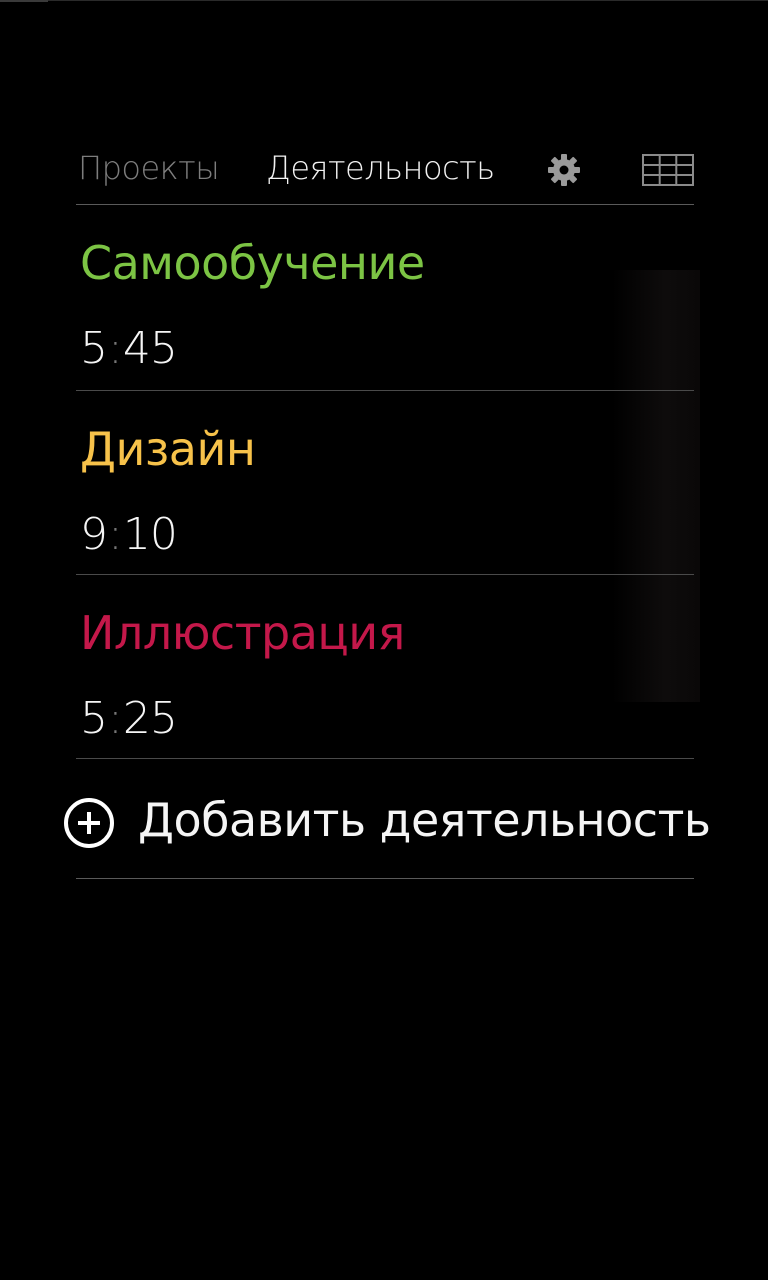 Image resolution: width=768 pixels, height=1280 pixels. Describe the element at coordinates (668, 170) in the screenshot. I see `grid-view-icon` at that location.